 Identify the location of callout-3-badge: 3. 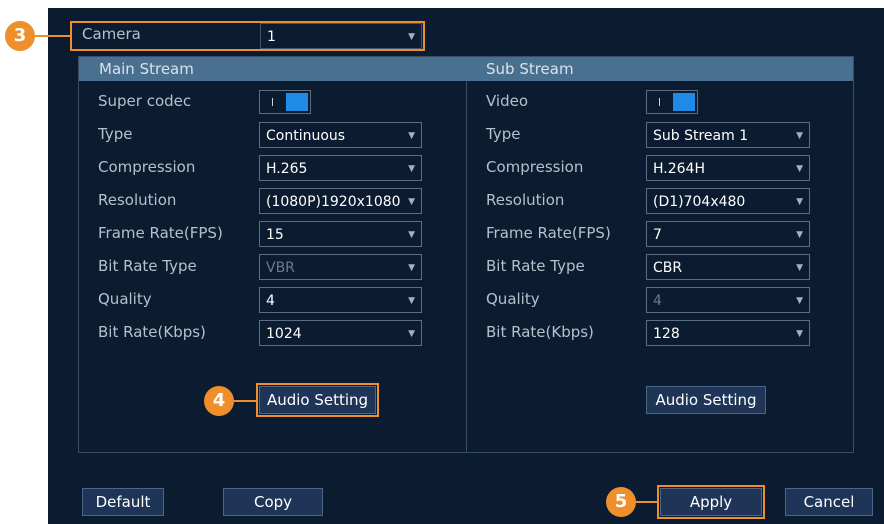
(20, 36).